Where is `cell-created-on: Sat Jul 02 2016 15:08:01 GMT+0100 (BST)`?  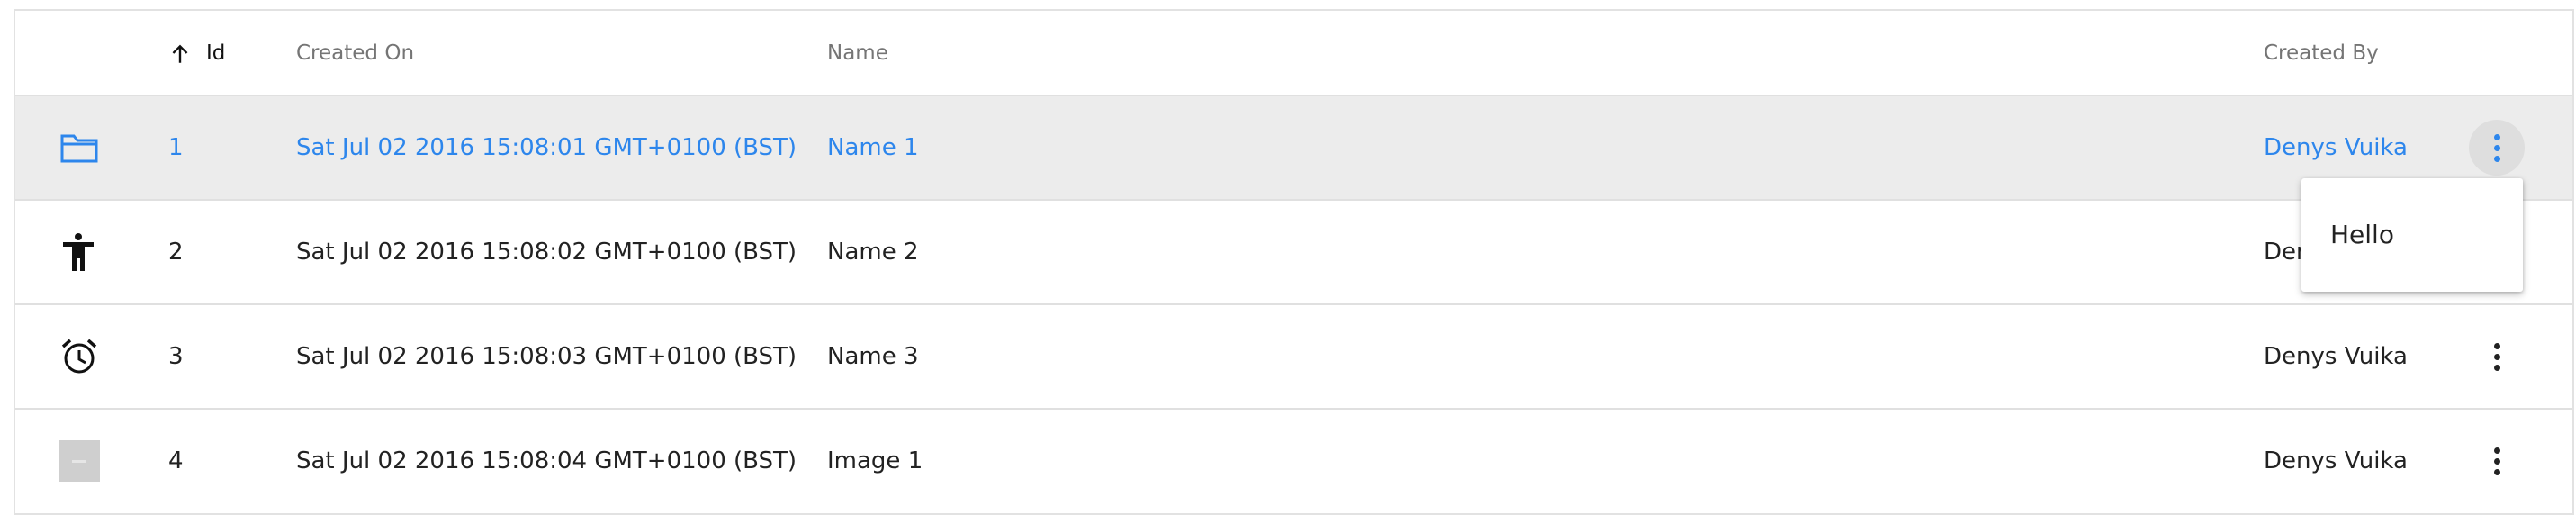
cell-created-on: Sat Jul 02 2016 15:08:01 GMT+0100 (BST) is located at coordinates (546, 147).